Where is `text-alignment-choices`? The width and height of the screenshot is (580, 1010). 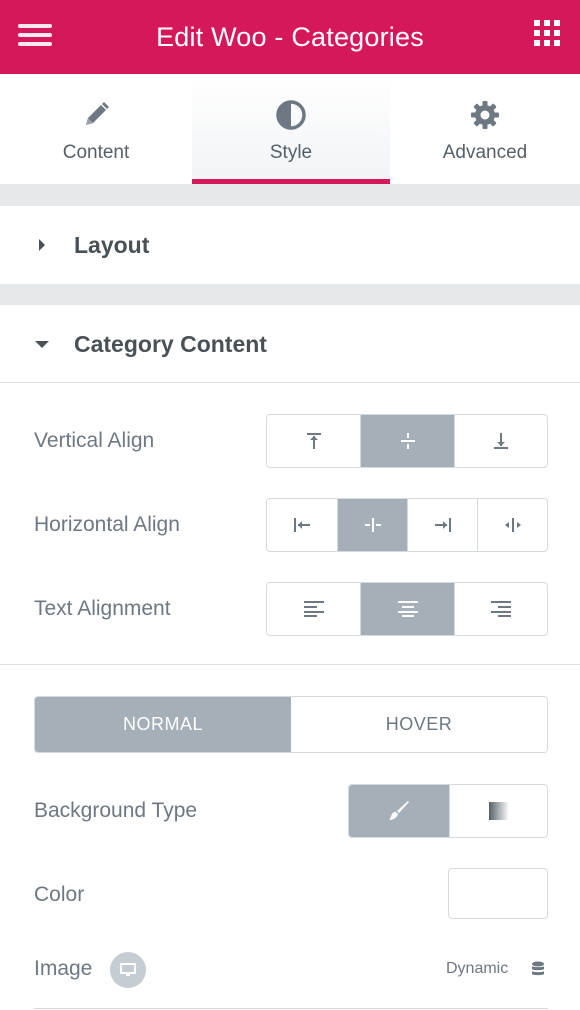 text-alignment-choices is located at coordinates (407, 609).